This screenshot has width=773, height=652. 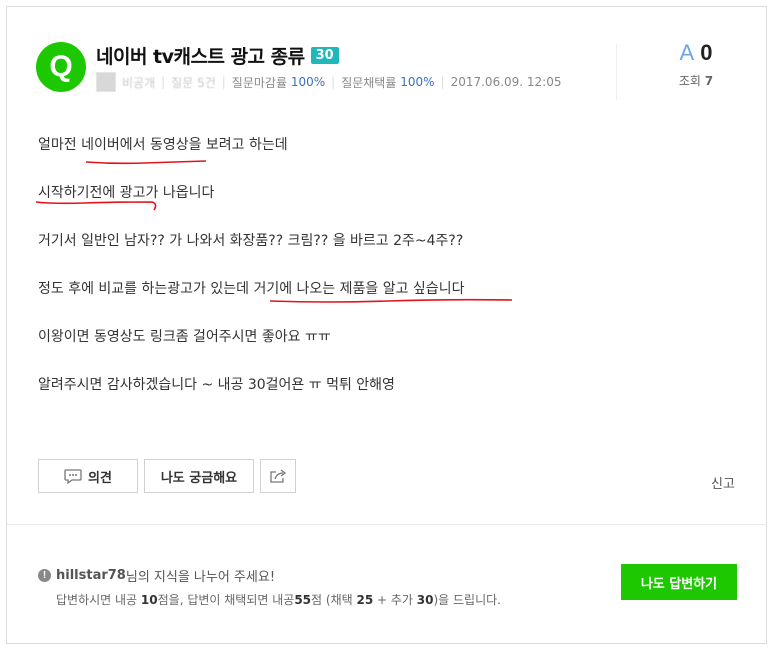 I want to click on invite-line: ! hillstar78 님의 지식을 나누어 주세요!, so click(x=269, y=575).